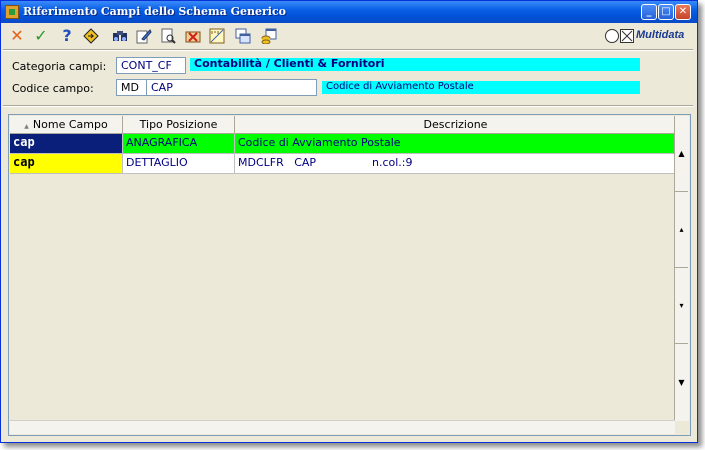 This screenshot has width=705, height=450. Describe the element at coordinates (41, 36) in the screenshot. I see `confirm-icon: ✓` at that location.